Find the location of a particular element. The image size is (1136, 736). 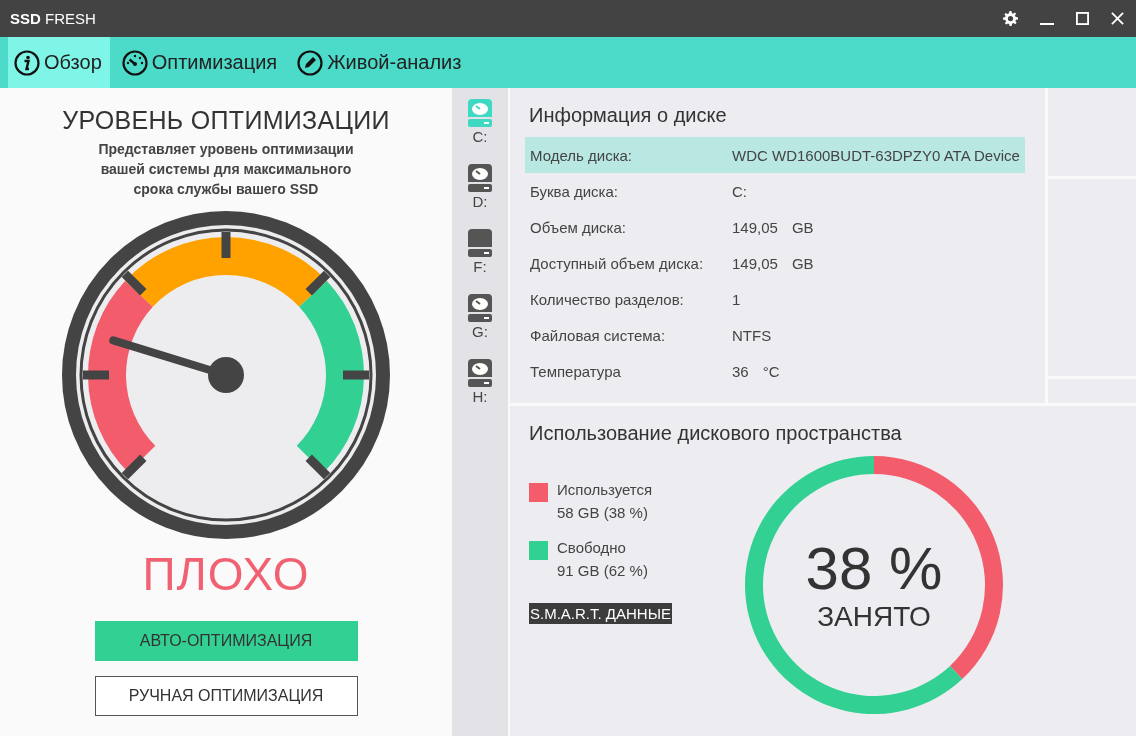

window-title: SSD FRESH is located at coordinates (53, 18).